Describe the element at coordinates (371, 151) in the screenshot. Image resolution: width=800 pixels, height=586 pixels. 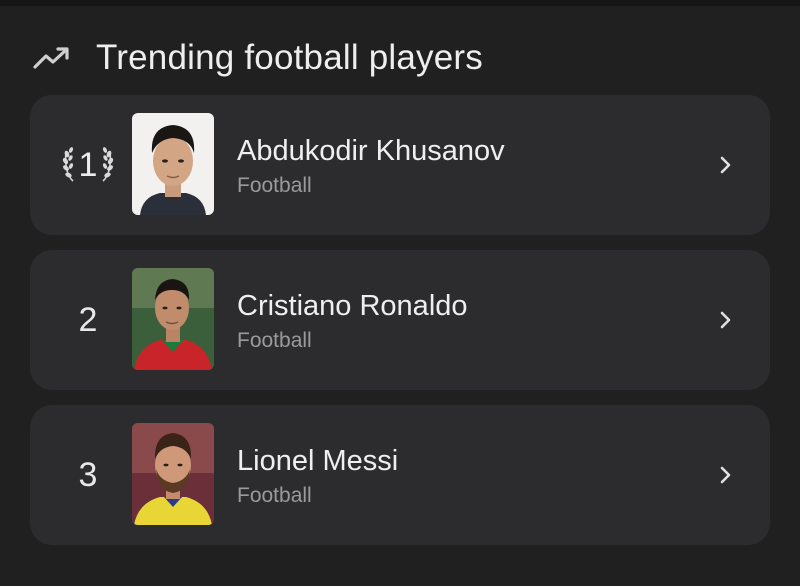
I see `player-name: Abdukodir Khusanov` at that location.